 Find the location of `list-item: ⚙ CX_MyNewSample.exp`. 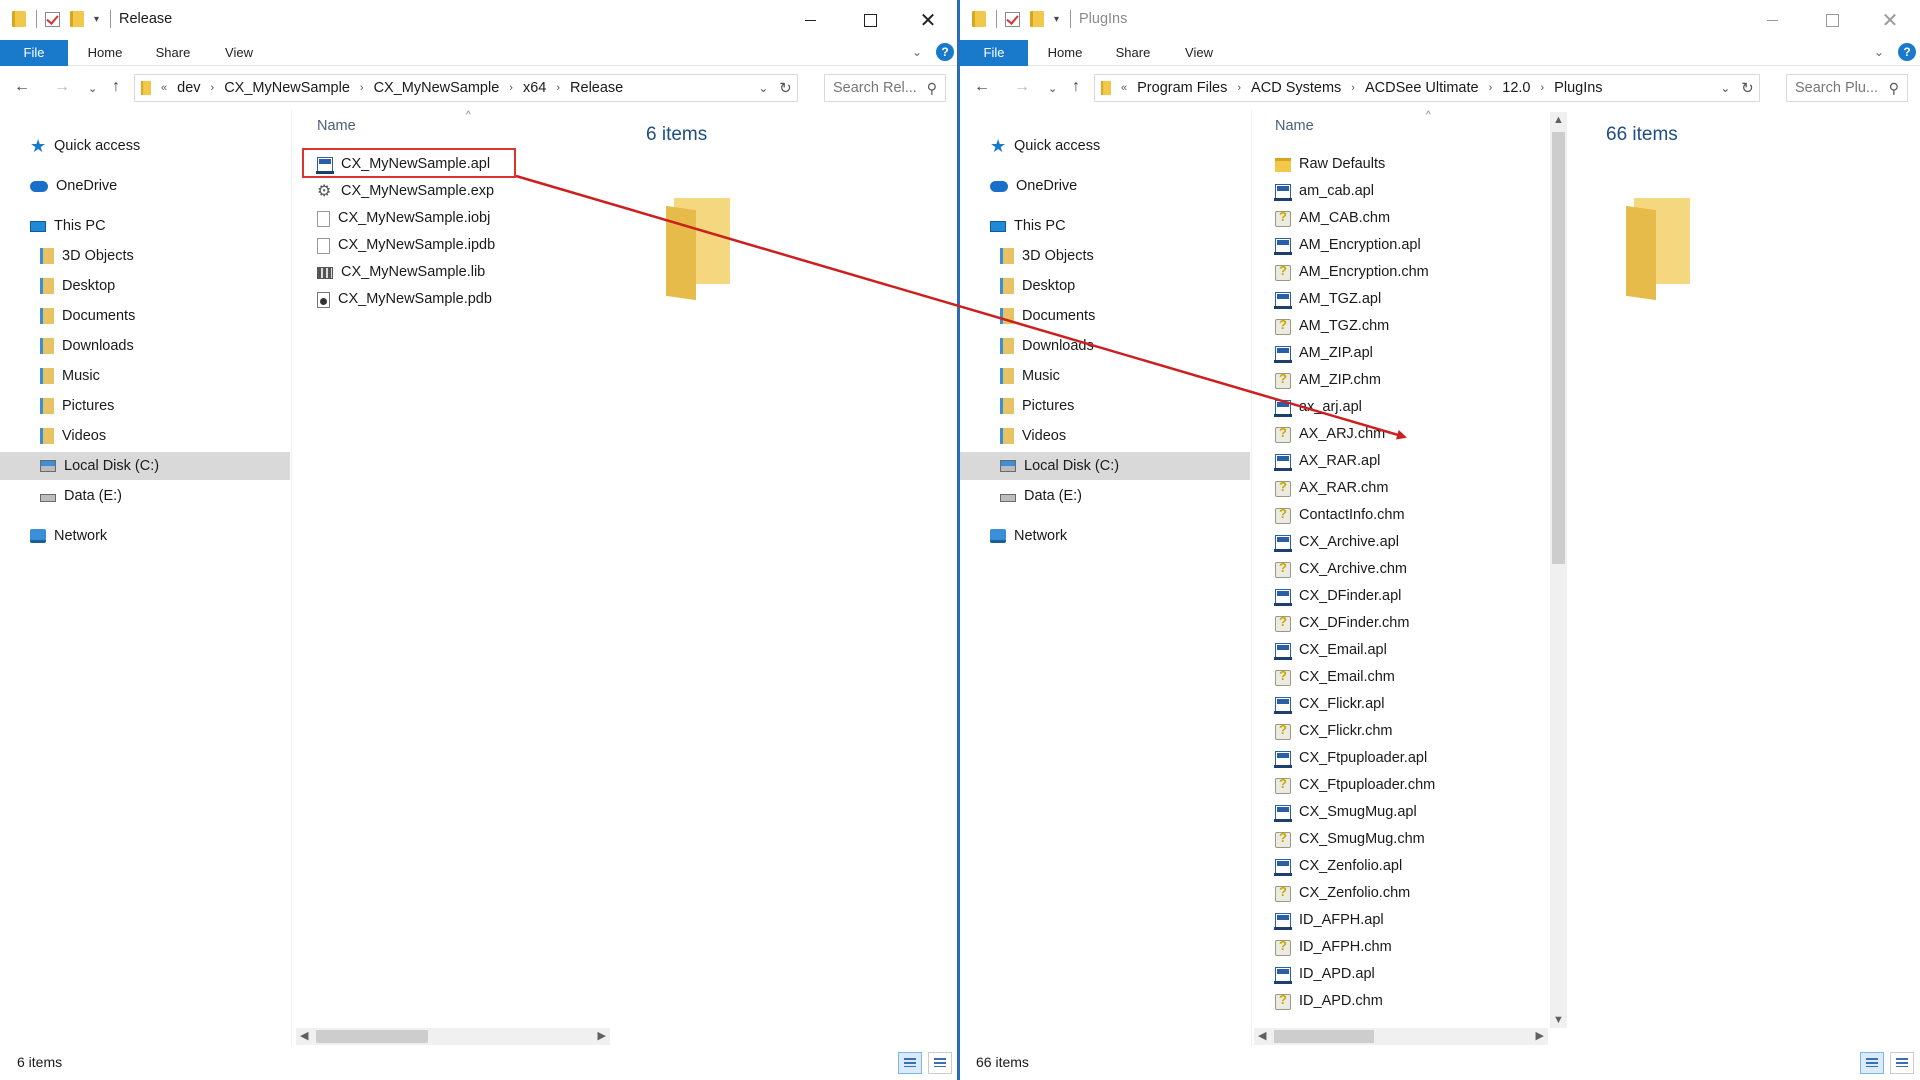

list-item: ⚙ CX_MyNewSample.exp is located at coordinates (405, 191).